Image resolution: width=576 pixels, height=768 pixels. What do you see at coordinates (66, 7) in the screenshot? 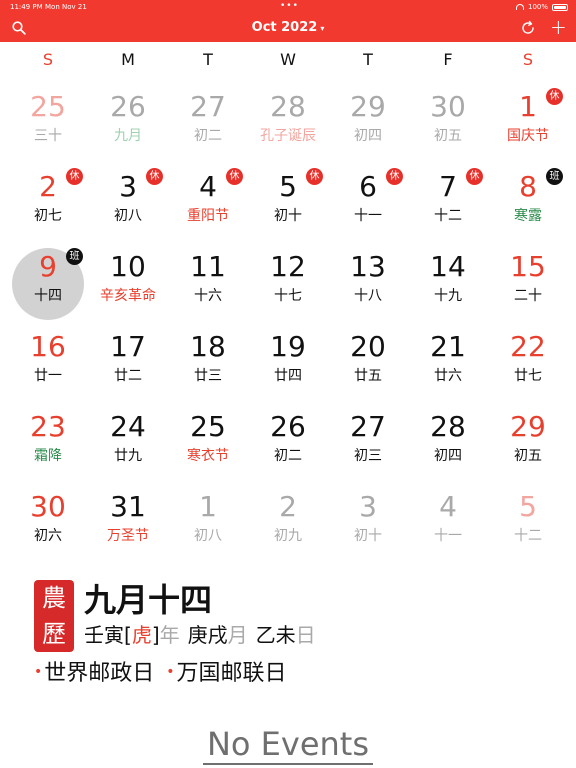
I see `status-date: Mon Nov 21` at bounding box center [66, 7].